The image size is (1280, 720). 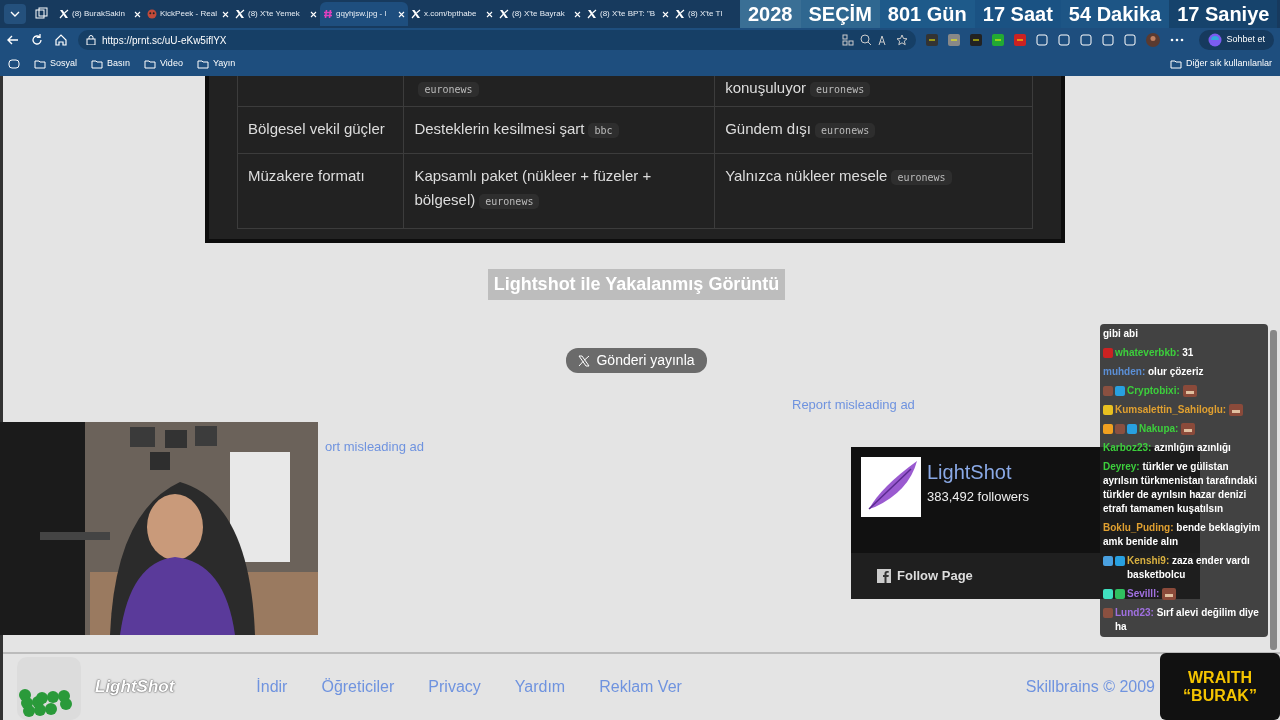 I want to click on site-logo: LightShot, so click(x=135, y=687).